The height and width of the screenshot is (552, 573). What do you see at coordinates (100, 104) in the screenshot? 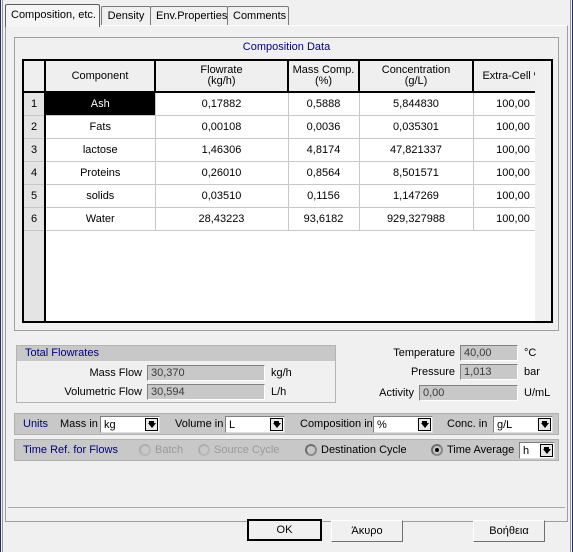
I see `cell-component: Ash` at bounding box center [100, 104].